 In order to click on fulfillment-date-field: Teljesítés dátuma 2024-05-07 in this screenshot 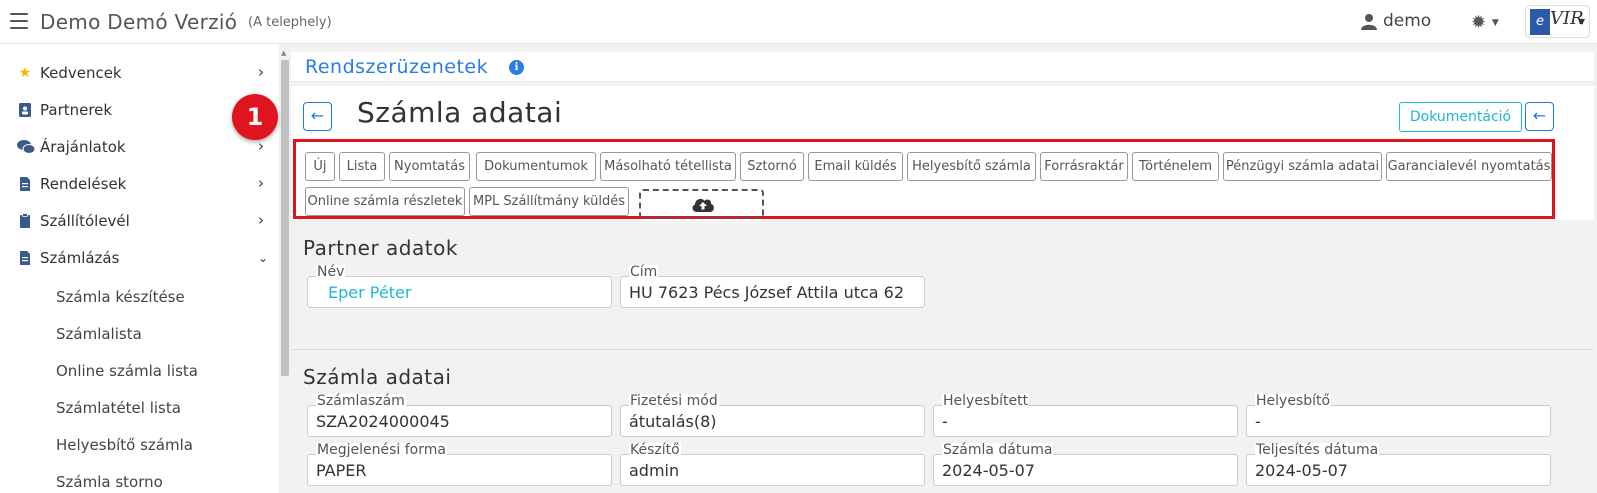, I will do `click(1398, 464)`.